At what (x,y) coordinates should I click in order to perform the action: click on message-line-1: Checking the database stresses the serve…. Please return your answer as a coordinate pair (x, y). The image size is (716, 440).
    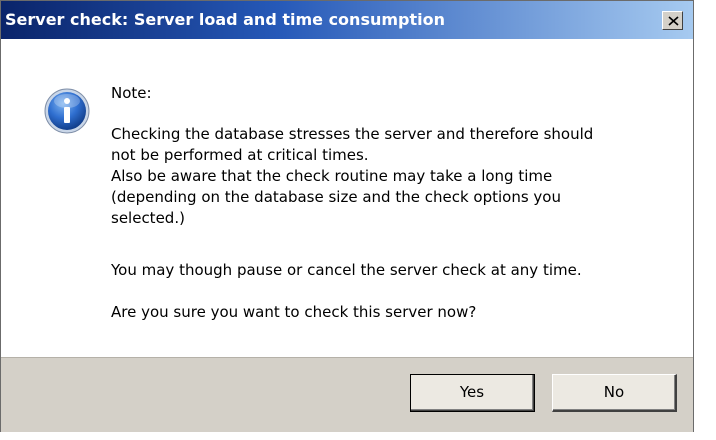
    Looking at the image, I should click on (352, 134).